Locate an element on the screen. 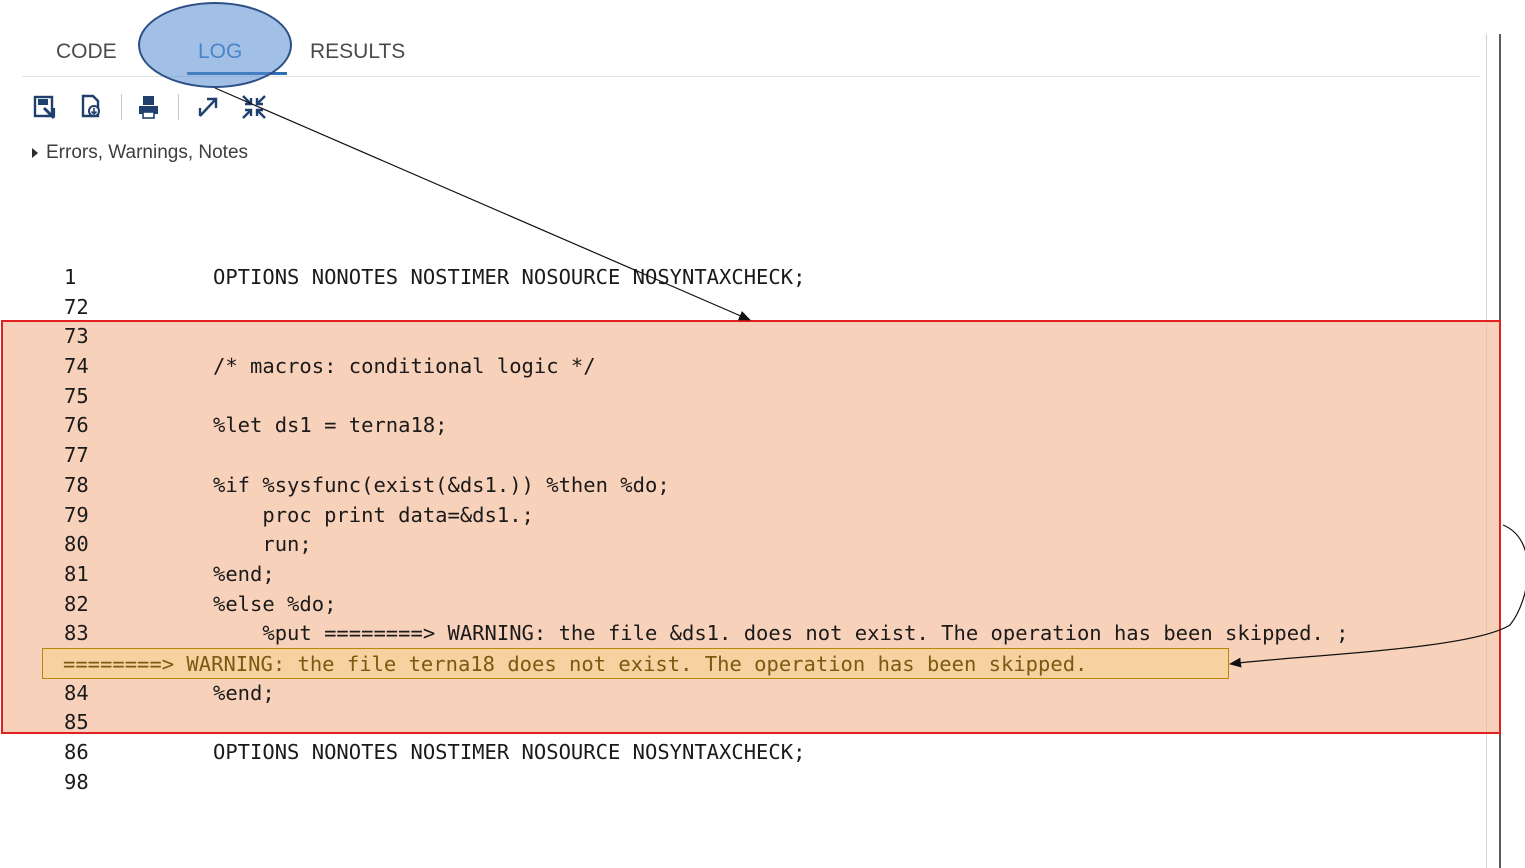 The width and height of the screenshot is (1525, 868). tab-log: LOG is located at coordinates (220, 52).